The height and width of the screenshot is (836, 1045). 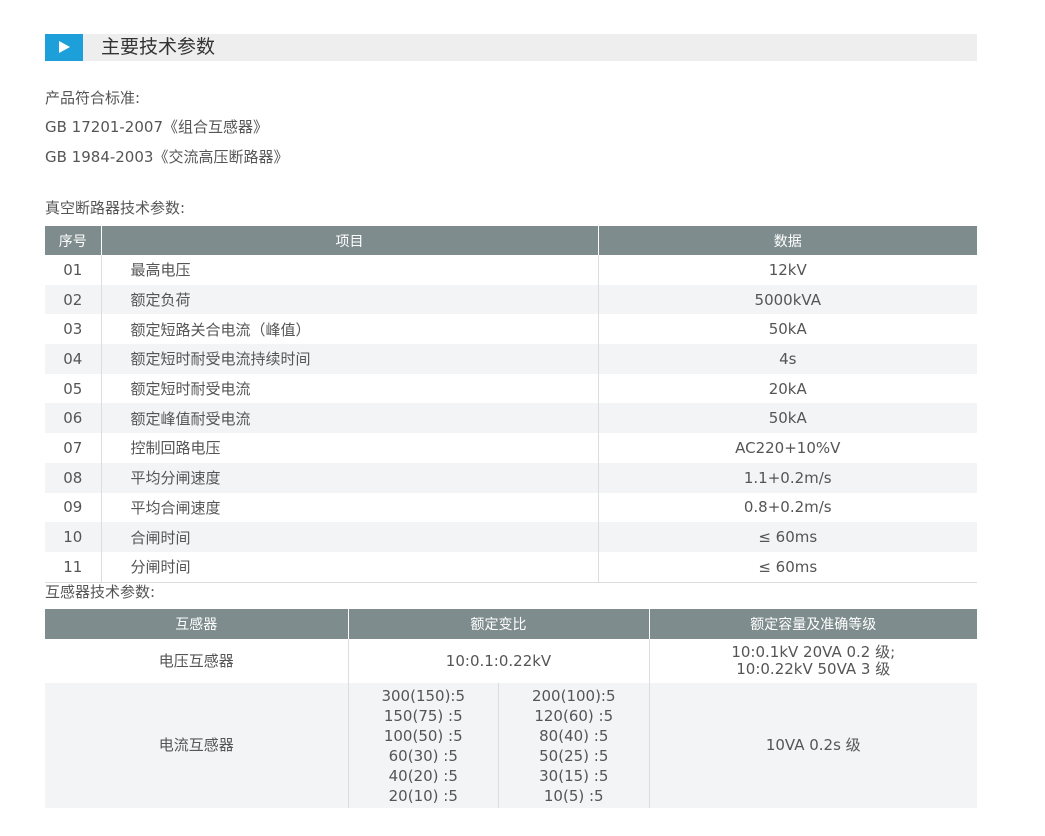 I want to click on row-item: 平均合闸速度, so click(x=350, y=507).